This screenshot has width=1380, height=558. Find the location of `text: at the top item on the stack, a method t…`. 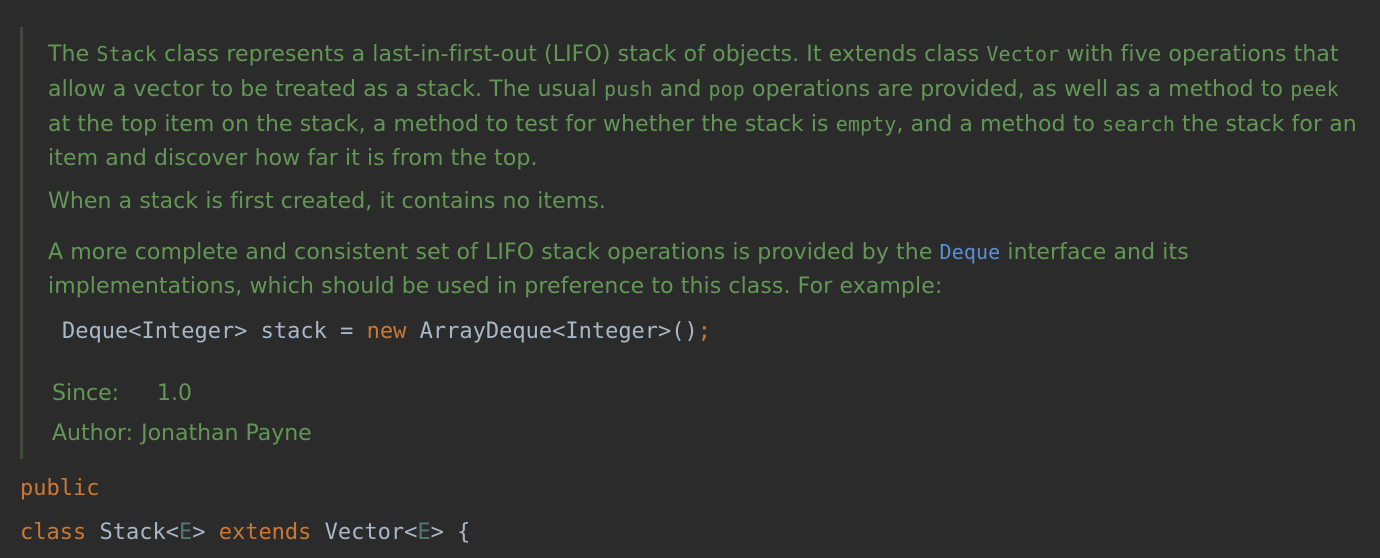

text: at the top item on the stack, a method t… is located at coordinates (442, 124).